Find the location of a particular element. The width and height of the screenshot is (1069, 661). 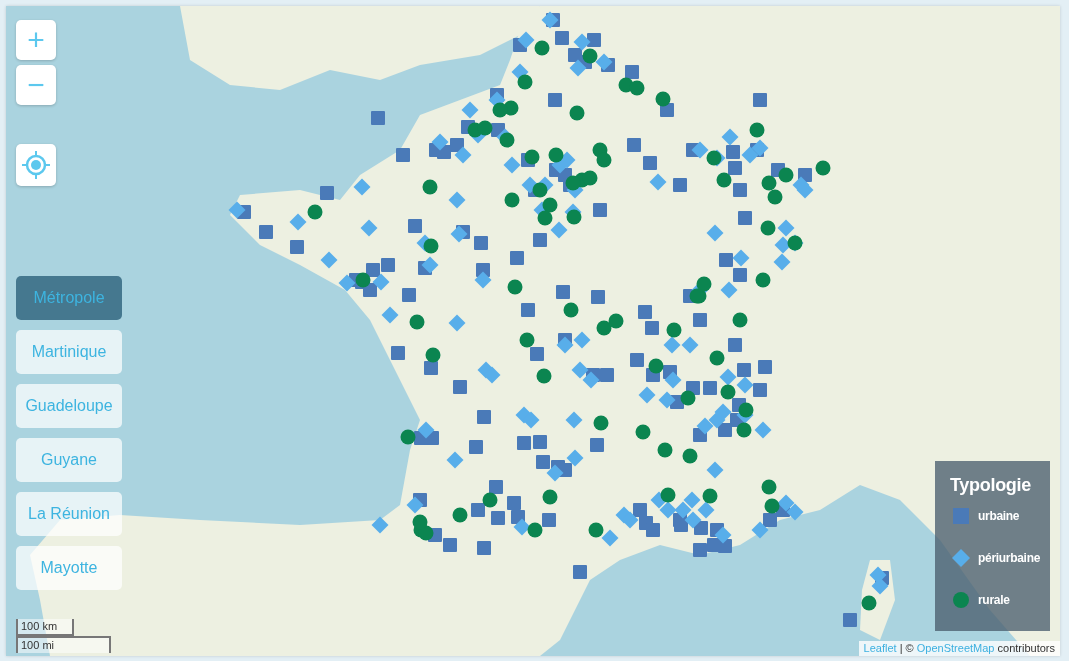

attribution-link: OpenStreetMap is located at coordinates (955, 648).